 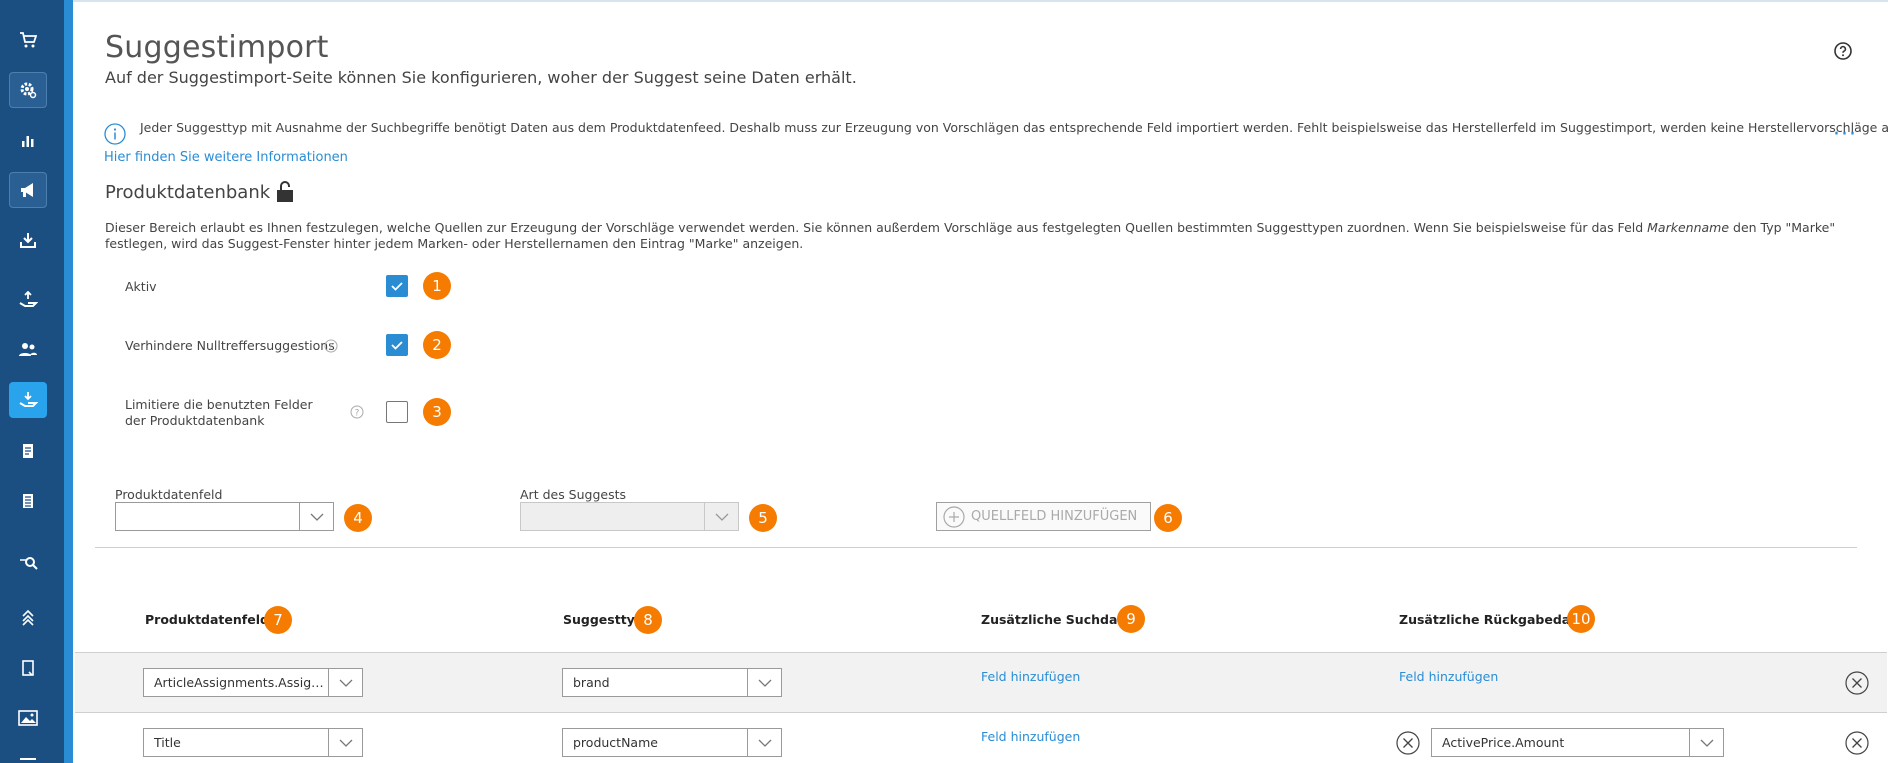 What do you see at coordinates (28, 617) in the screenshot?
I see `chevrons-up-icon` at bounding box center [28, 617].